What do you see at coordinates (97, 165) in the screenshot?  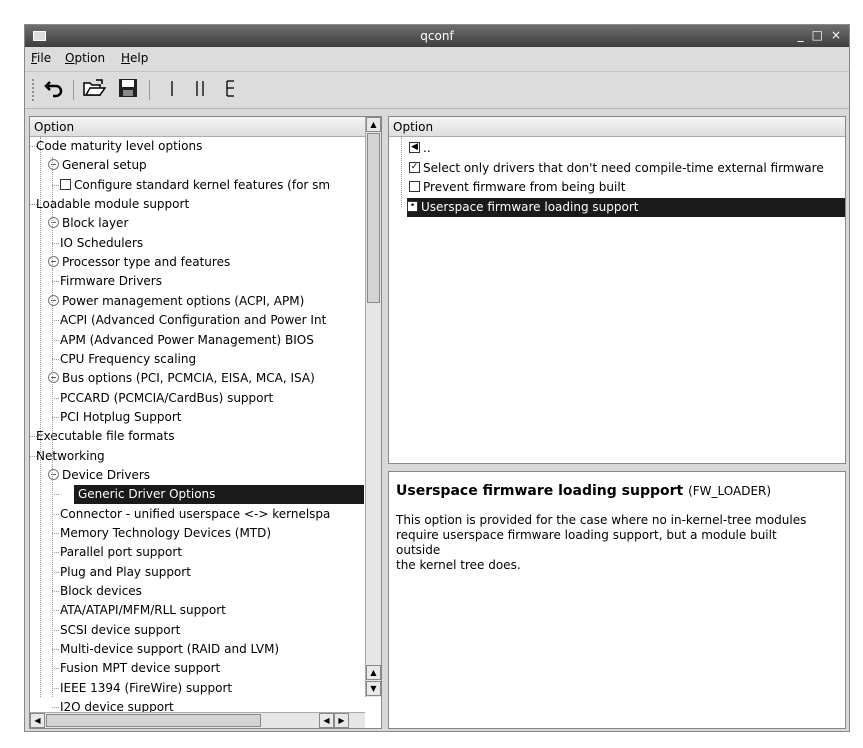 I see `tree-item: − General setup` at bounding box center [97, 165].